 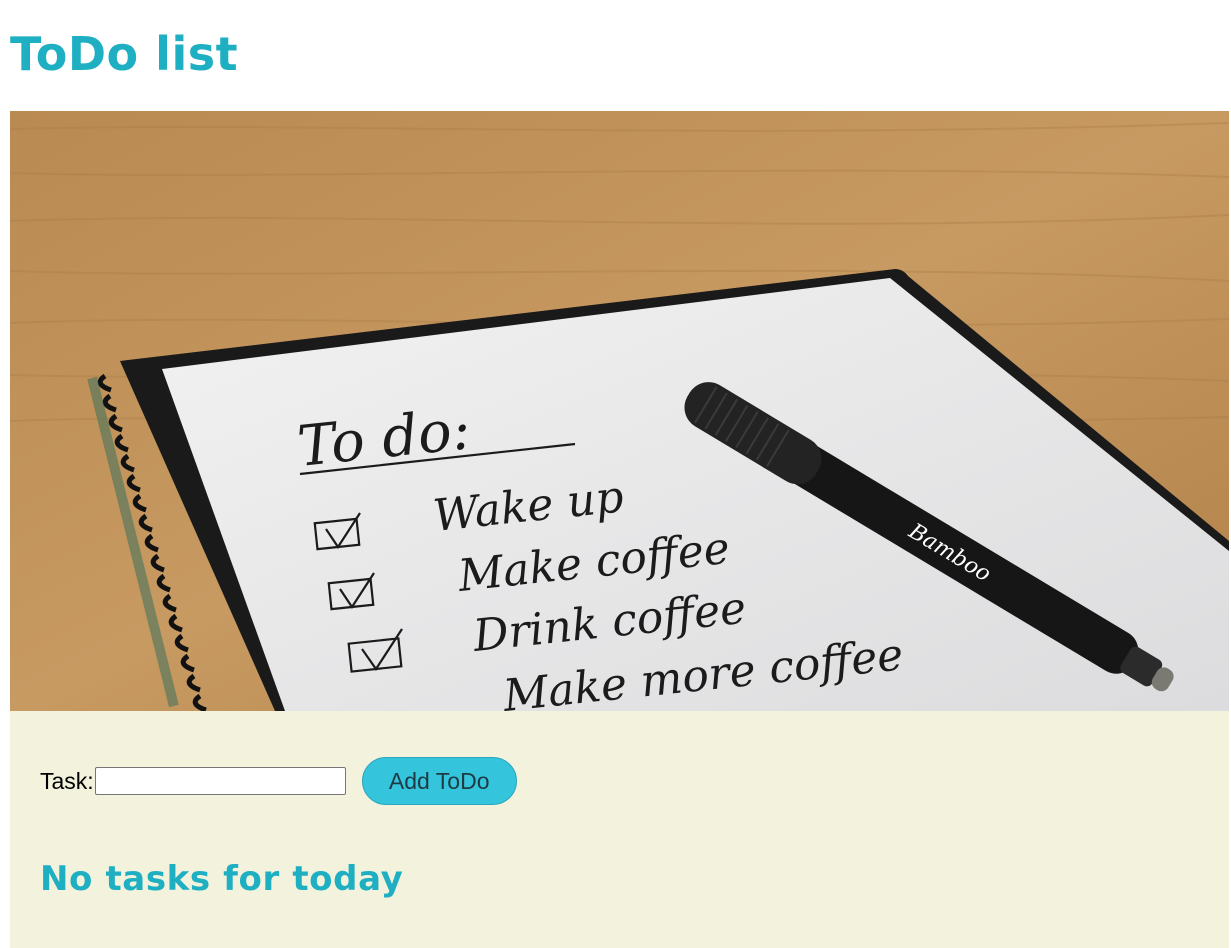 What do you see at coordinates (439, 781) in the screenshot?
I see `add-todo-button: Add ToDo` at bounding box center [439, 781].